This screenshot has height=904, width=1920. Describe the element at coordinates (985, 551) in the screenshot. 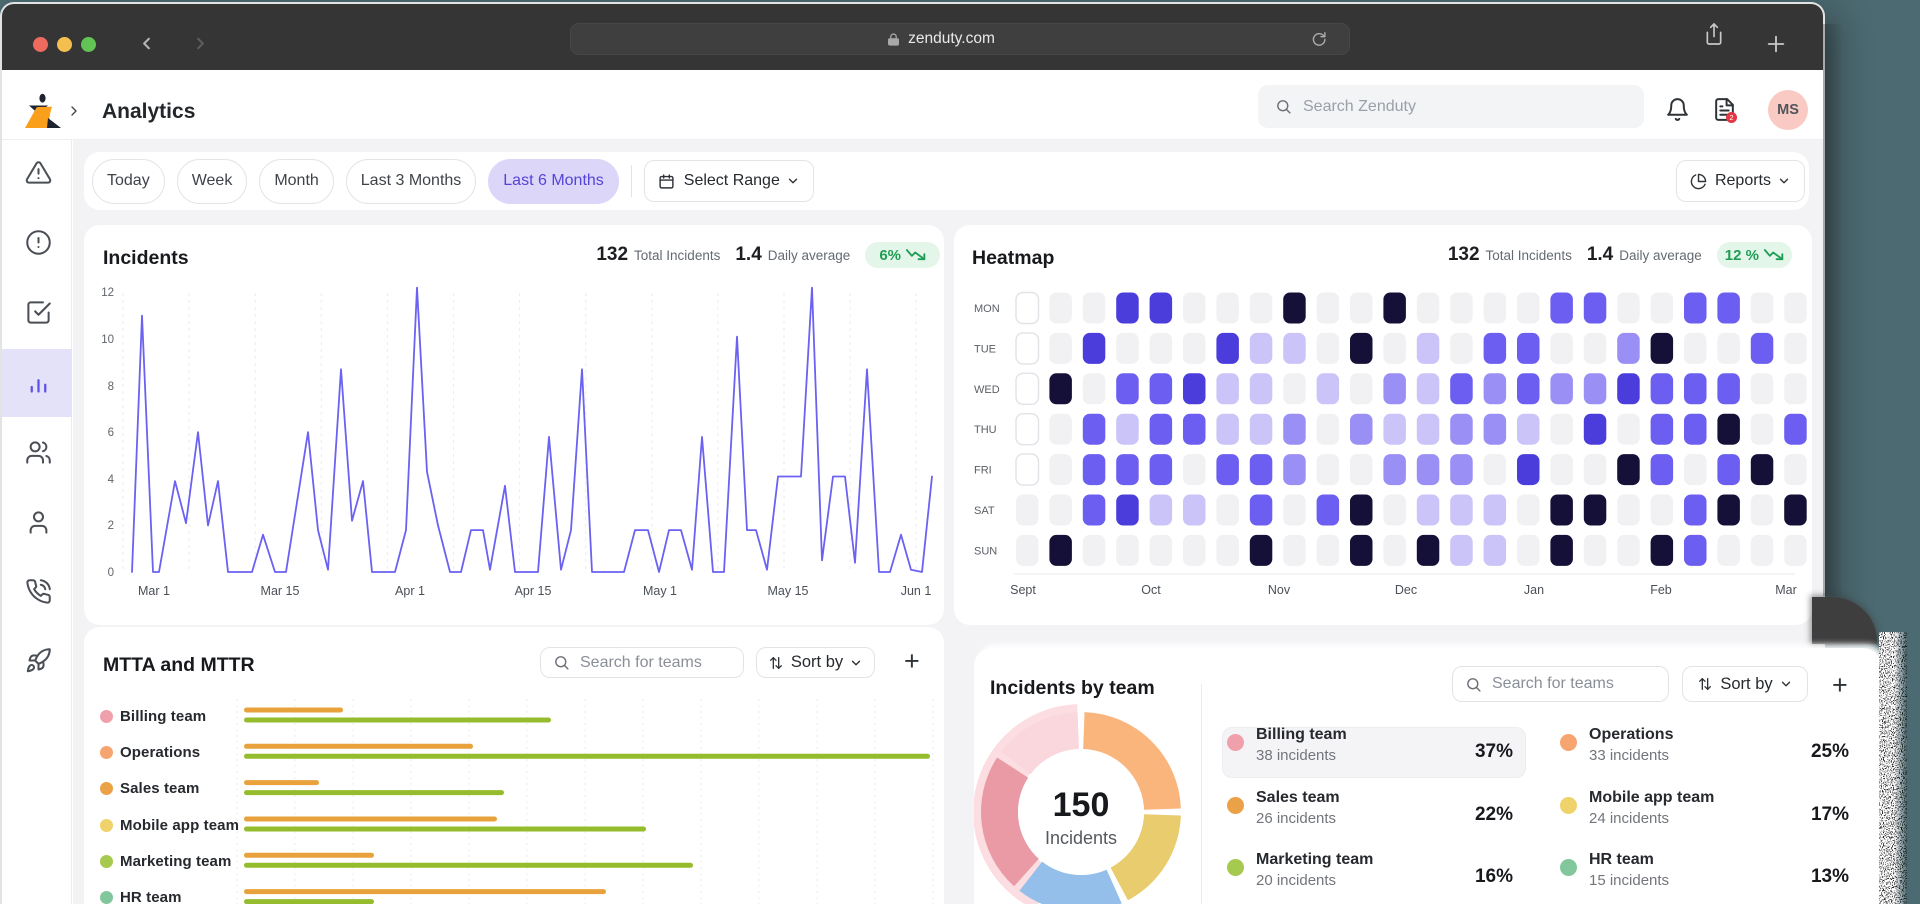

I see `svg-text: SUN` at that location.